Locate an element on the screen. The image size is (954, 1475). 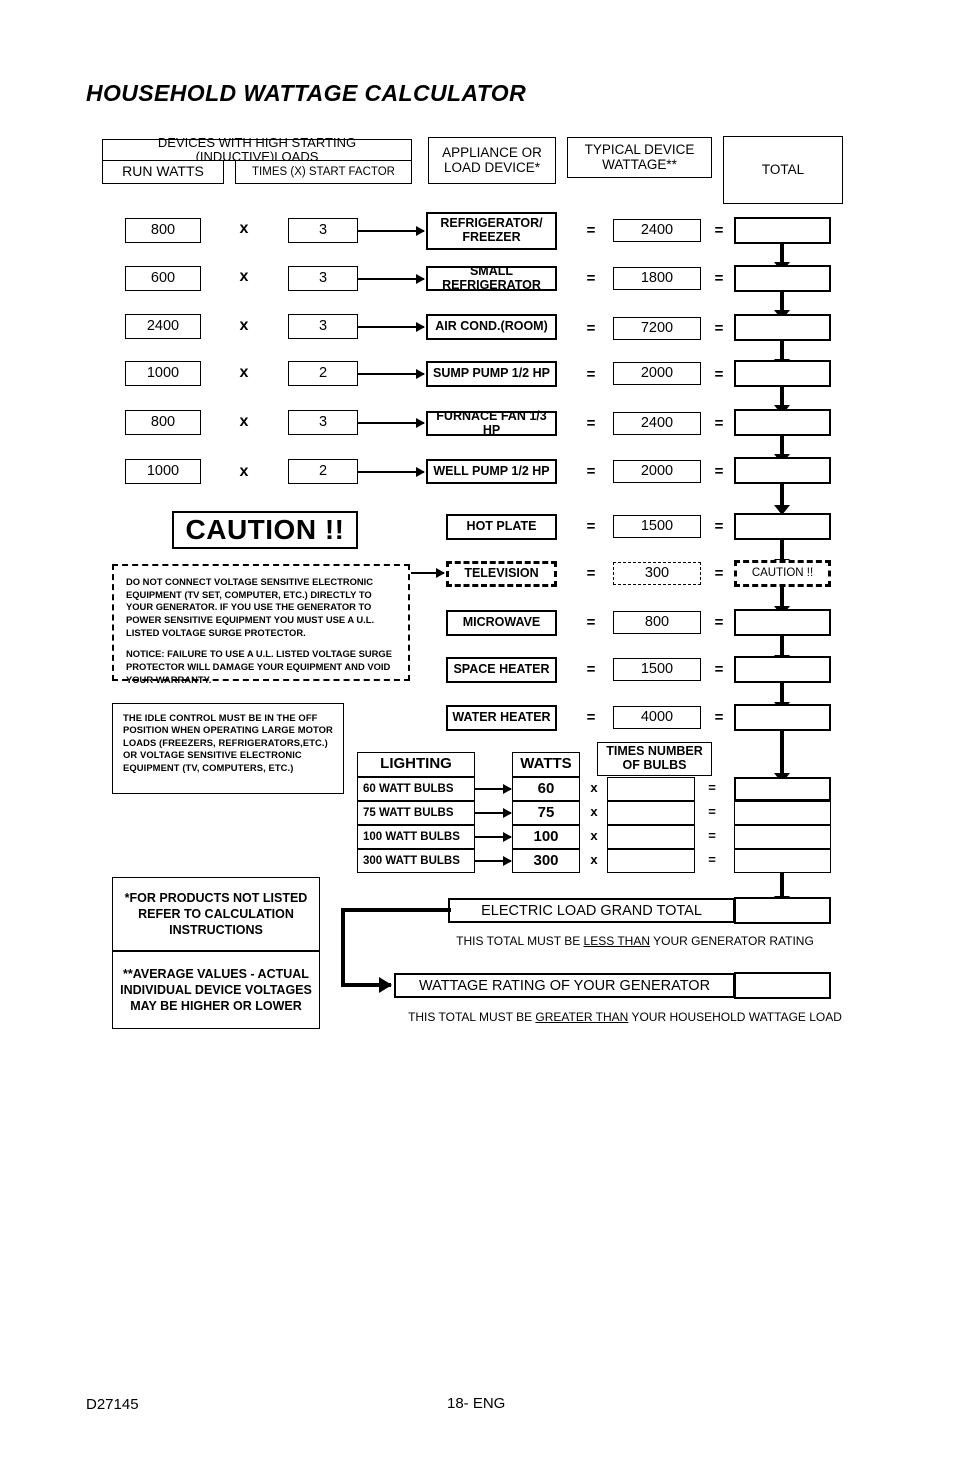
start-factor-value-5: 2 is located at coordinates (323, 471).